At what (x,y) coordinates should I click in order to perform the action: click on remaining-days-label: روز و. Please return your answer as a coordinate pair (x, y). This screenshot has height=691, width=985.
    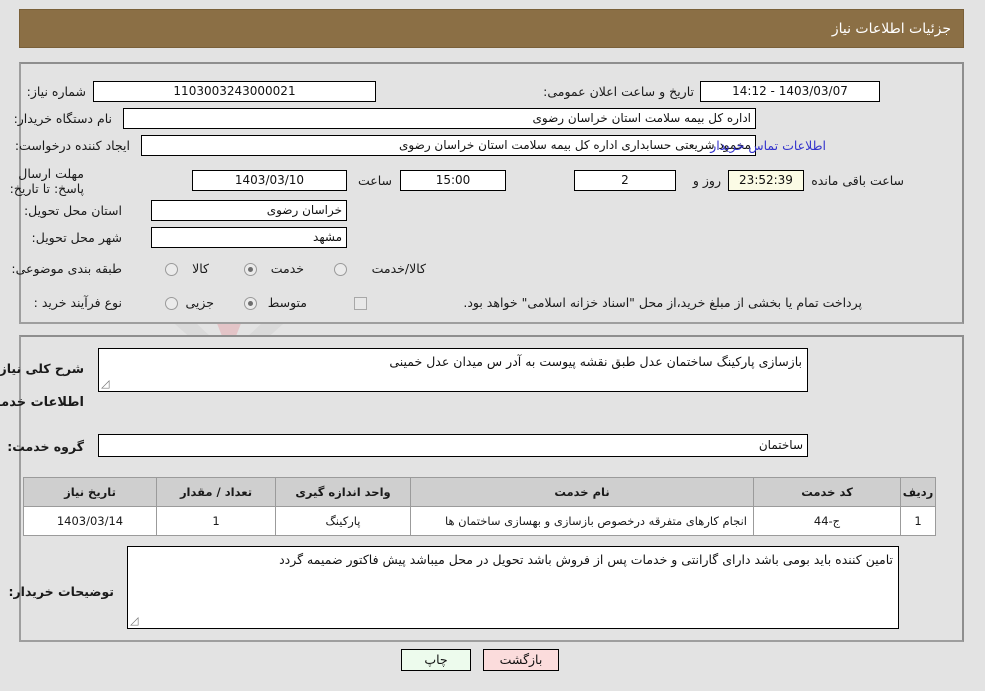
    Looking at the image, I should click on (707, 180).